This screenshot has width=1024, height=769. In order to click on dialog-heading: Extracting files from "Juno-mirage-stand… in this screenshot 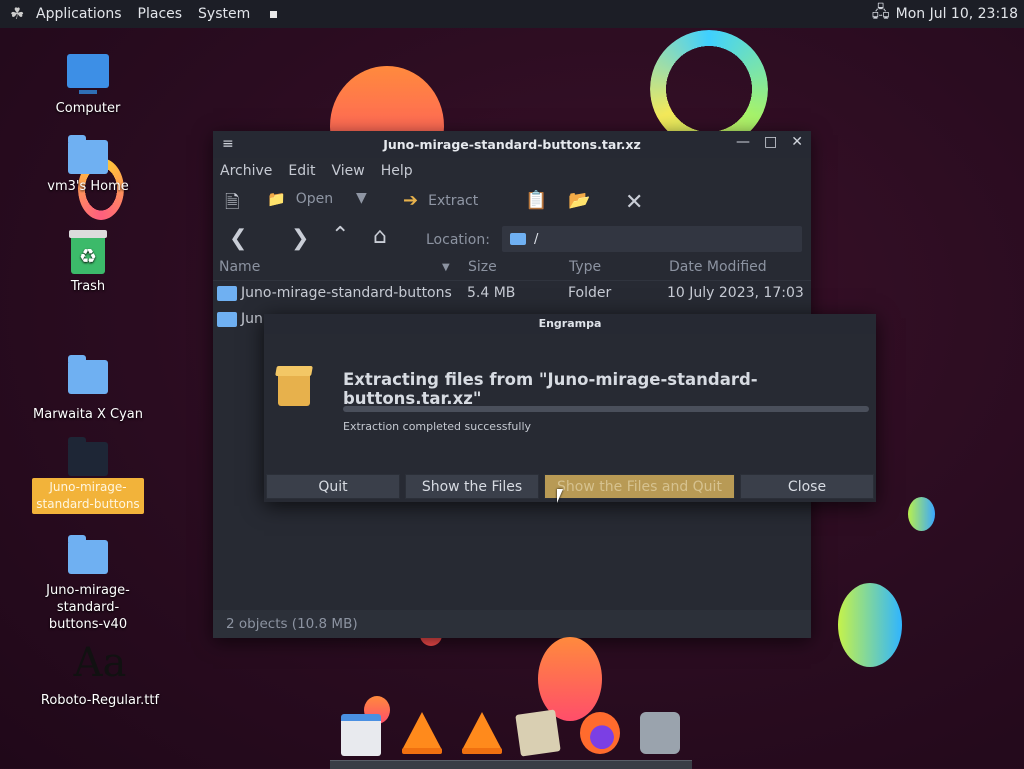, I will do `click(550, 389)`.